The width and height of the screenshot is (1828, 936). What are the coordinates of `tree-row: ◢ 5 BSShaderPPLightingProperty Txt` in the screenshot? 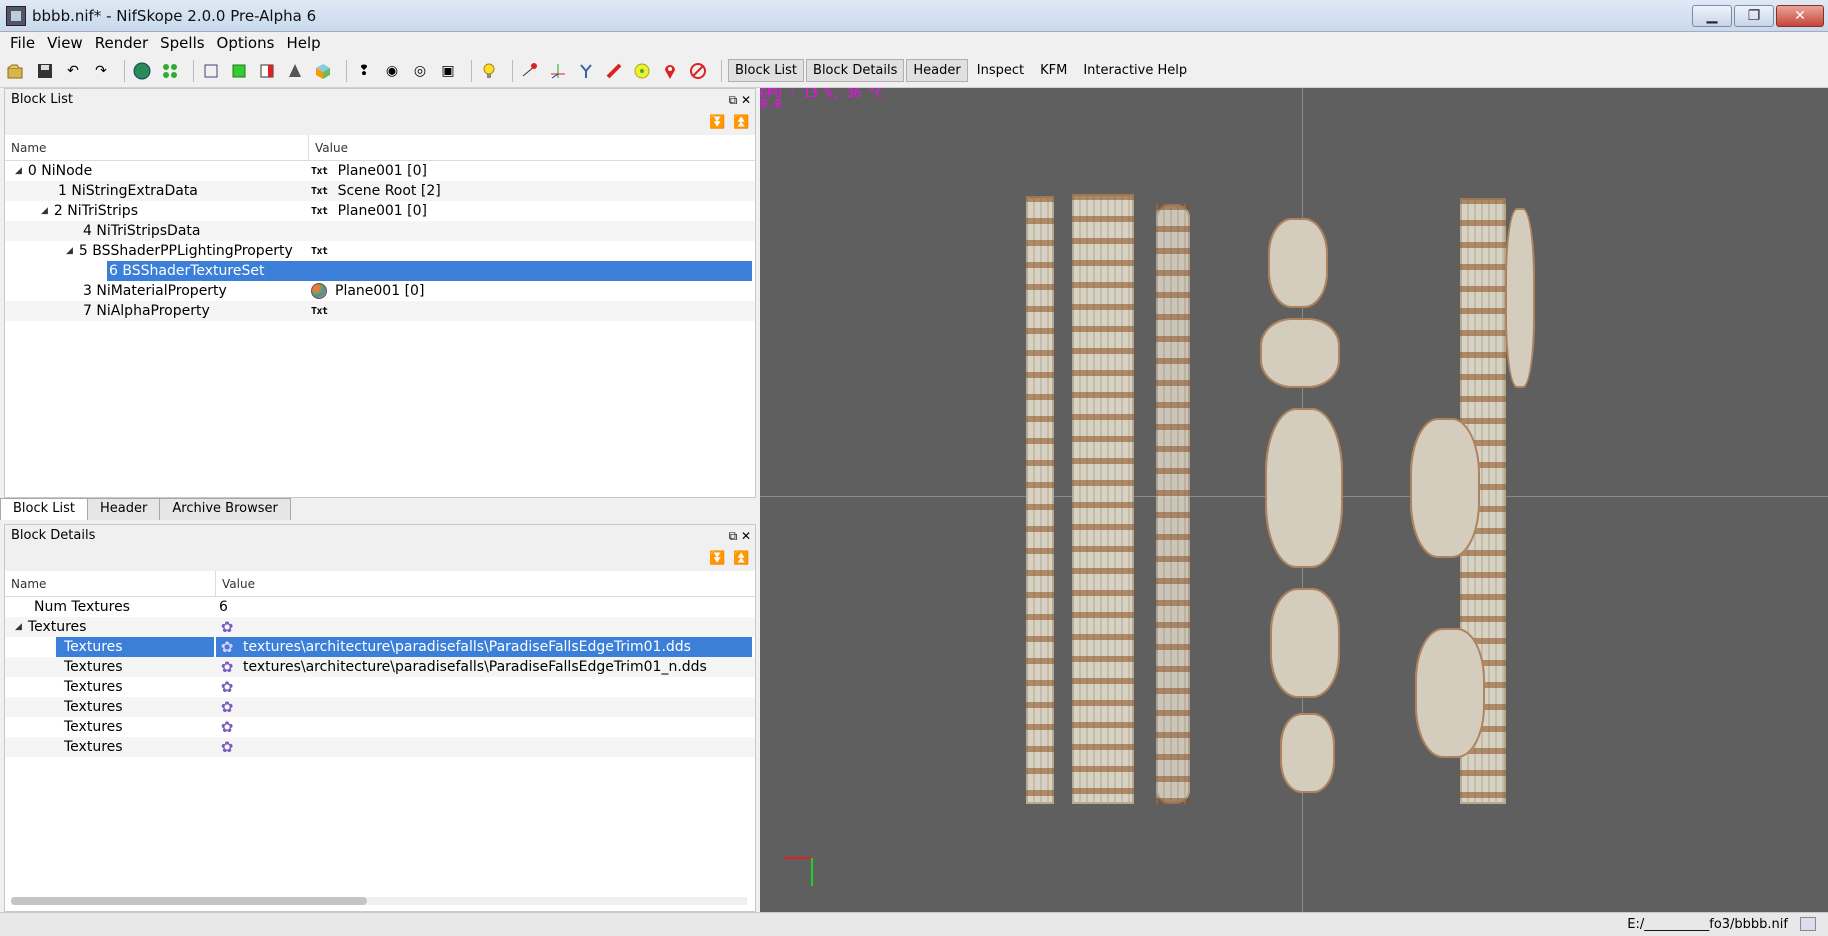 It's located at (380, 251).